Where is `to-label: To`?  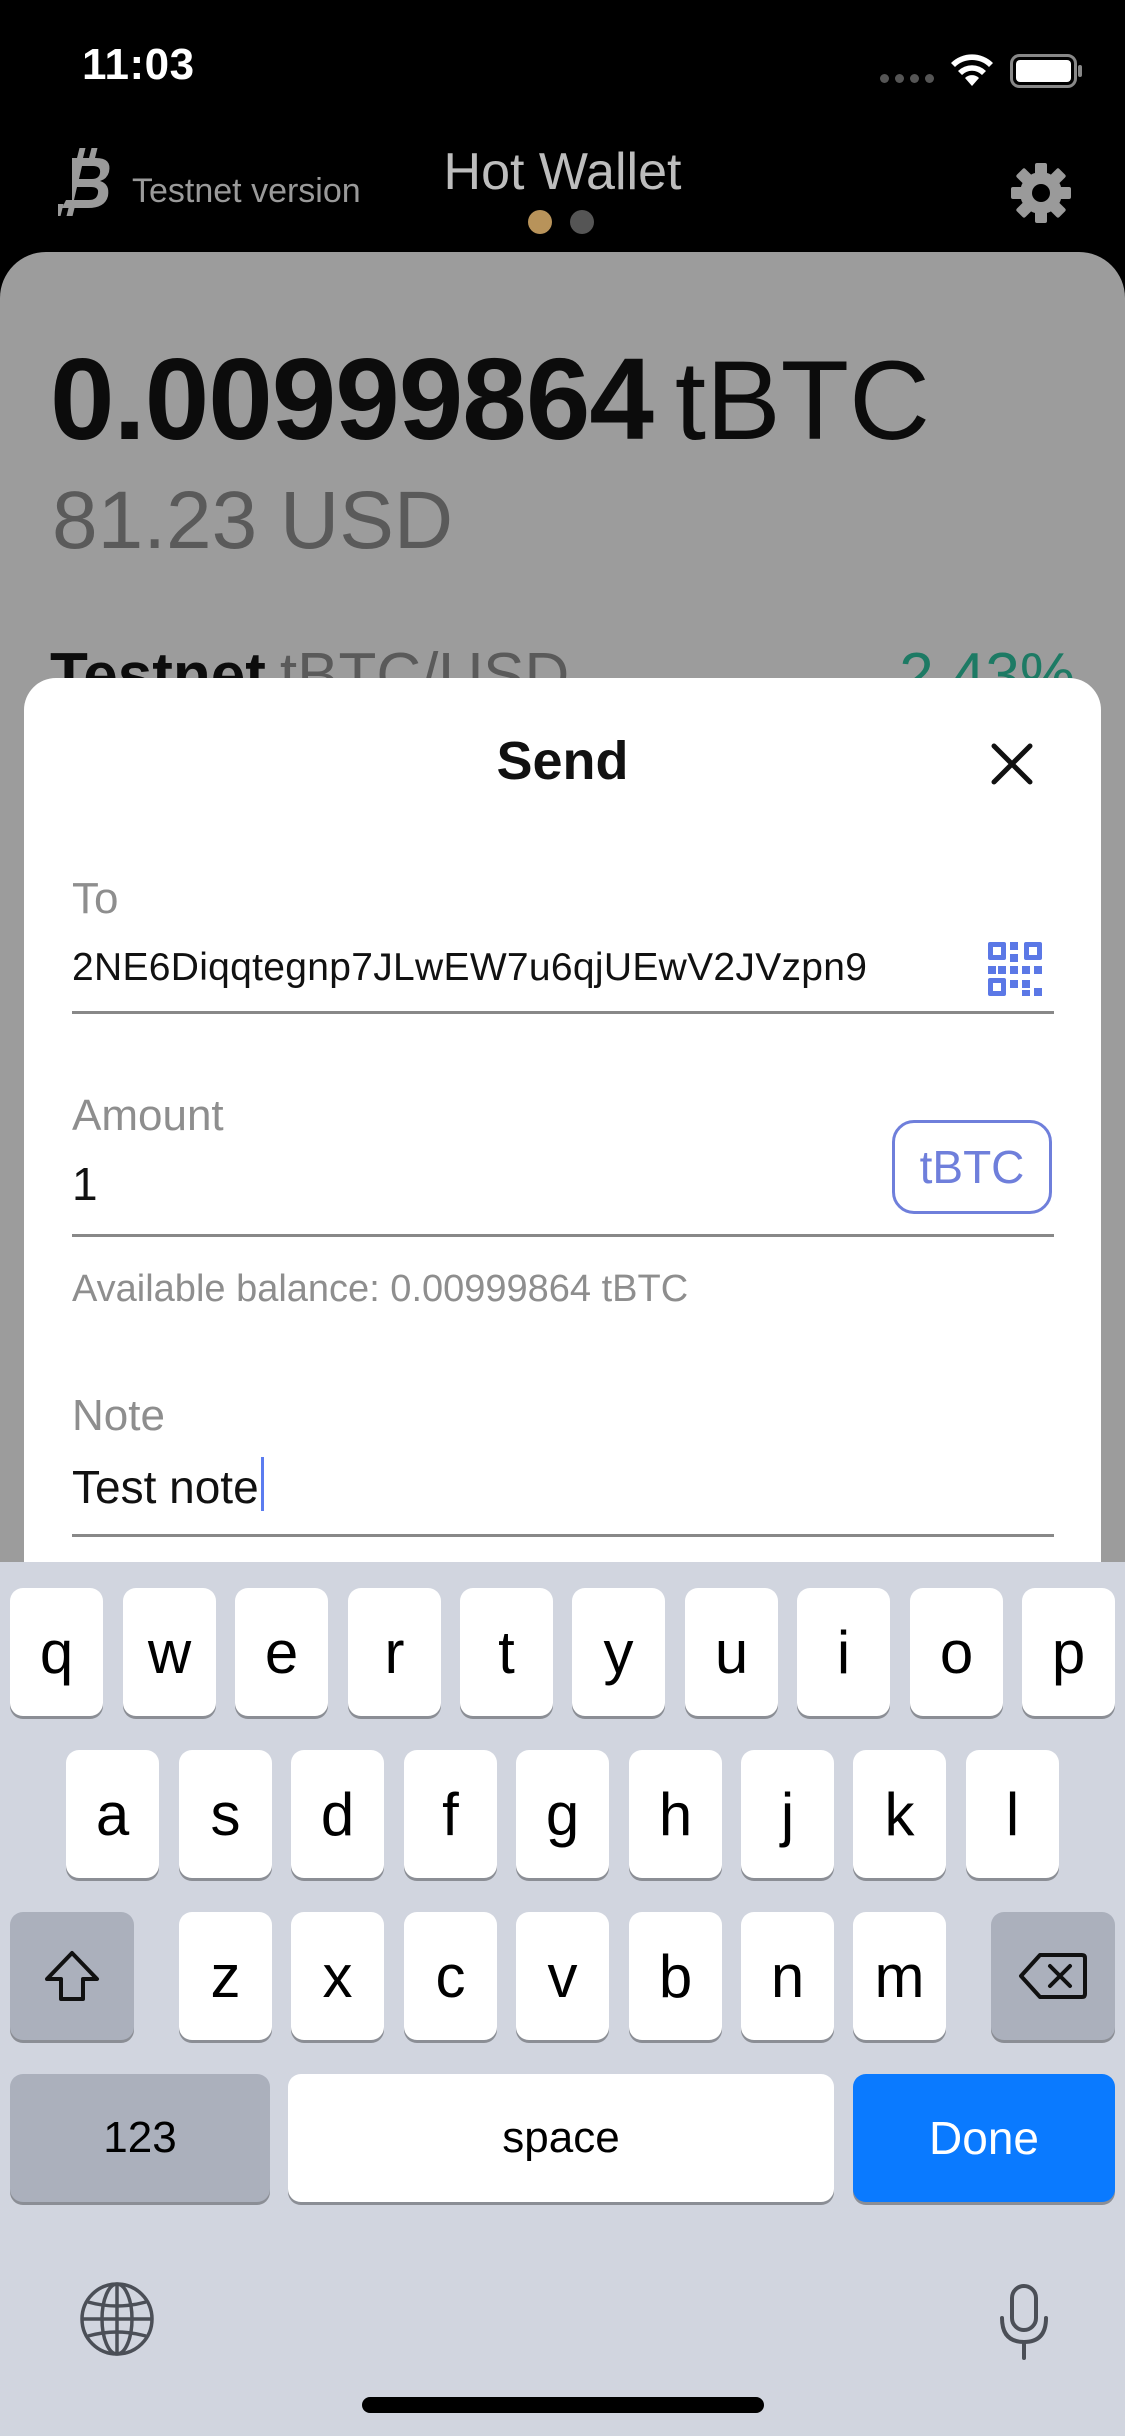
to-label: To is located at coordinates (95, 898).